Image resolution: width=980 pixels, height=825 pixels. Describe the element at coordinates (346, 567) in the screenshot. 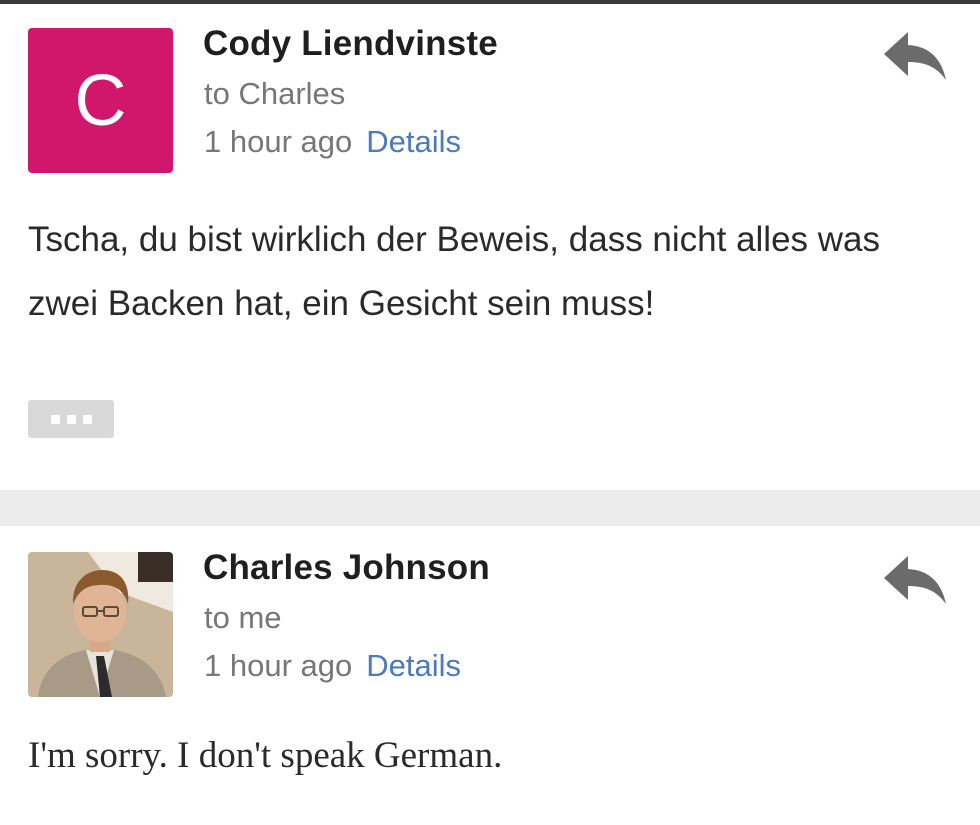

I see `sender-name: Charles Johnson` at that location.